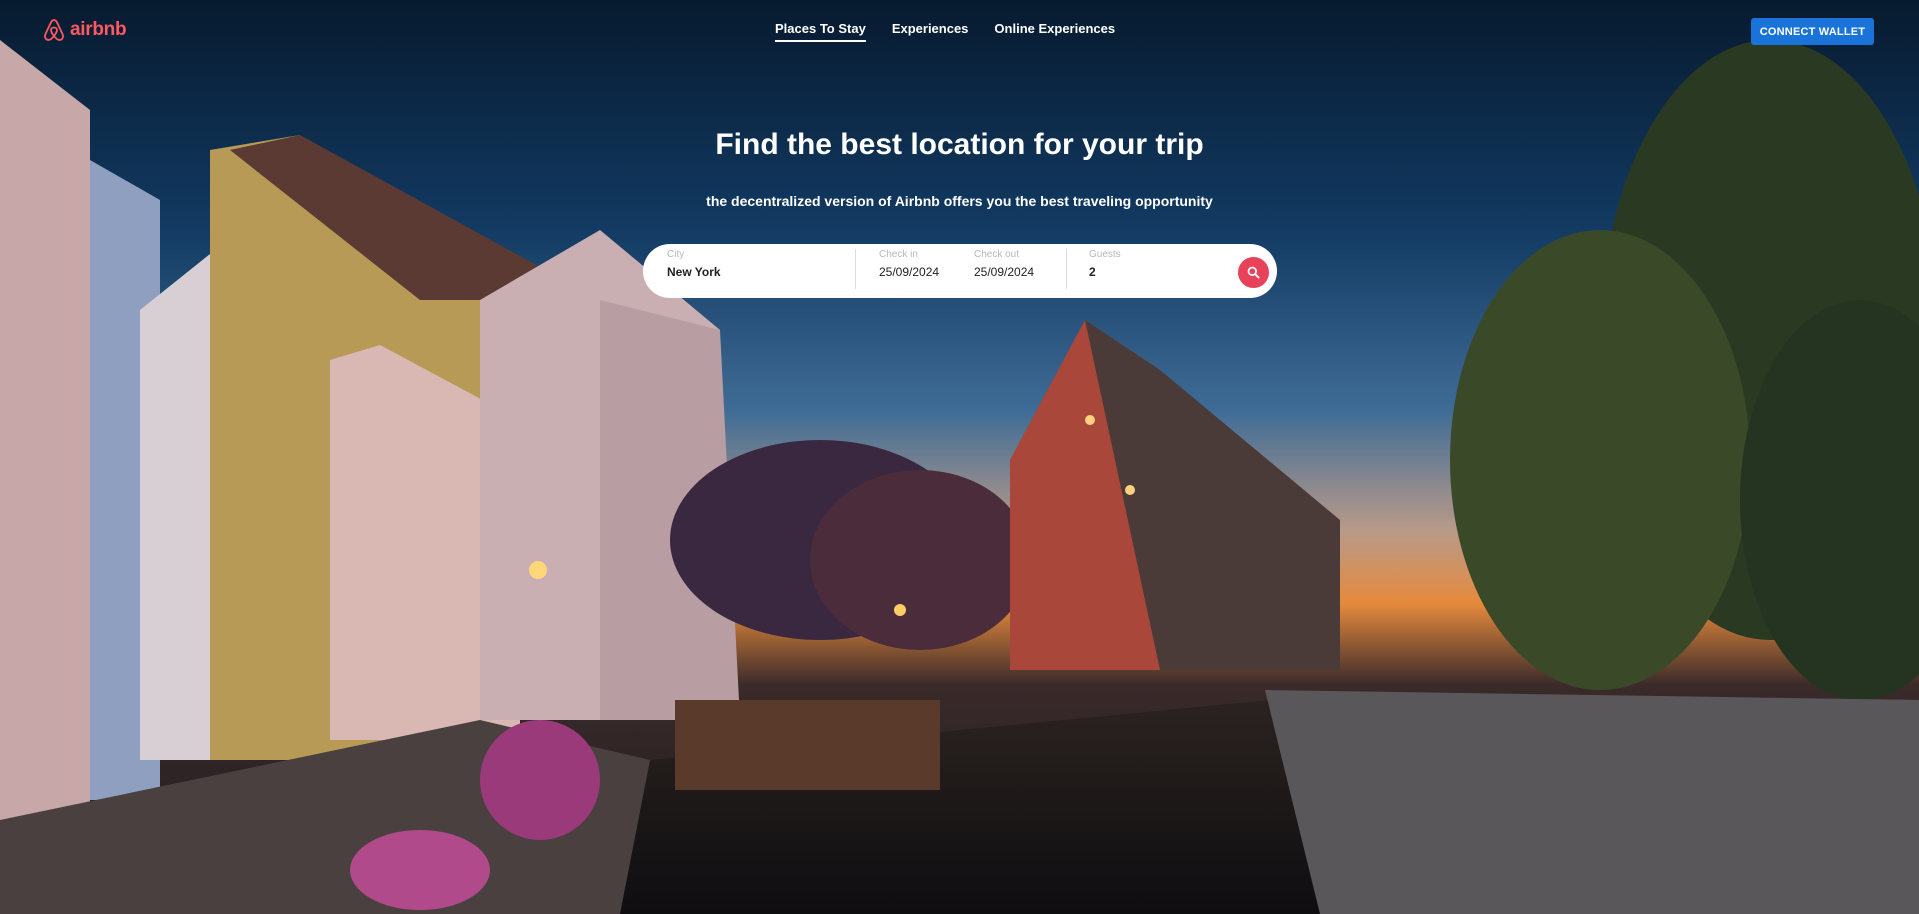 This screenshot has height=914, width=1919. What do you see at coordinates (1054, 31) in the screenshot?
I see `nav-online-experiences: Online Experiences` at bounding box center [1054, 31].